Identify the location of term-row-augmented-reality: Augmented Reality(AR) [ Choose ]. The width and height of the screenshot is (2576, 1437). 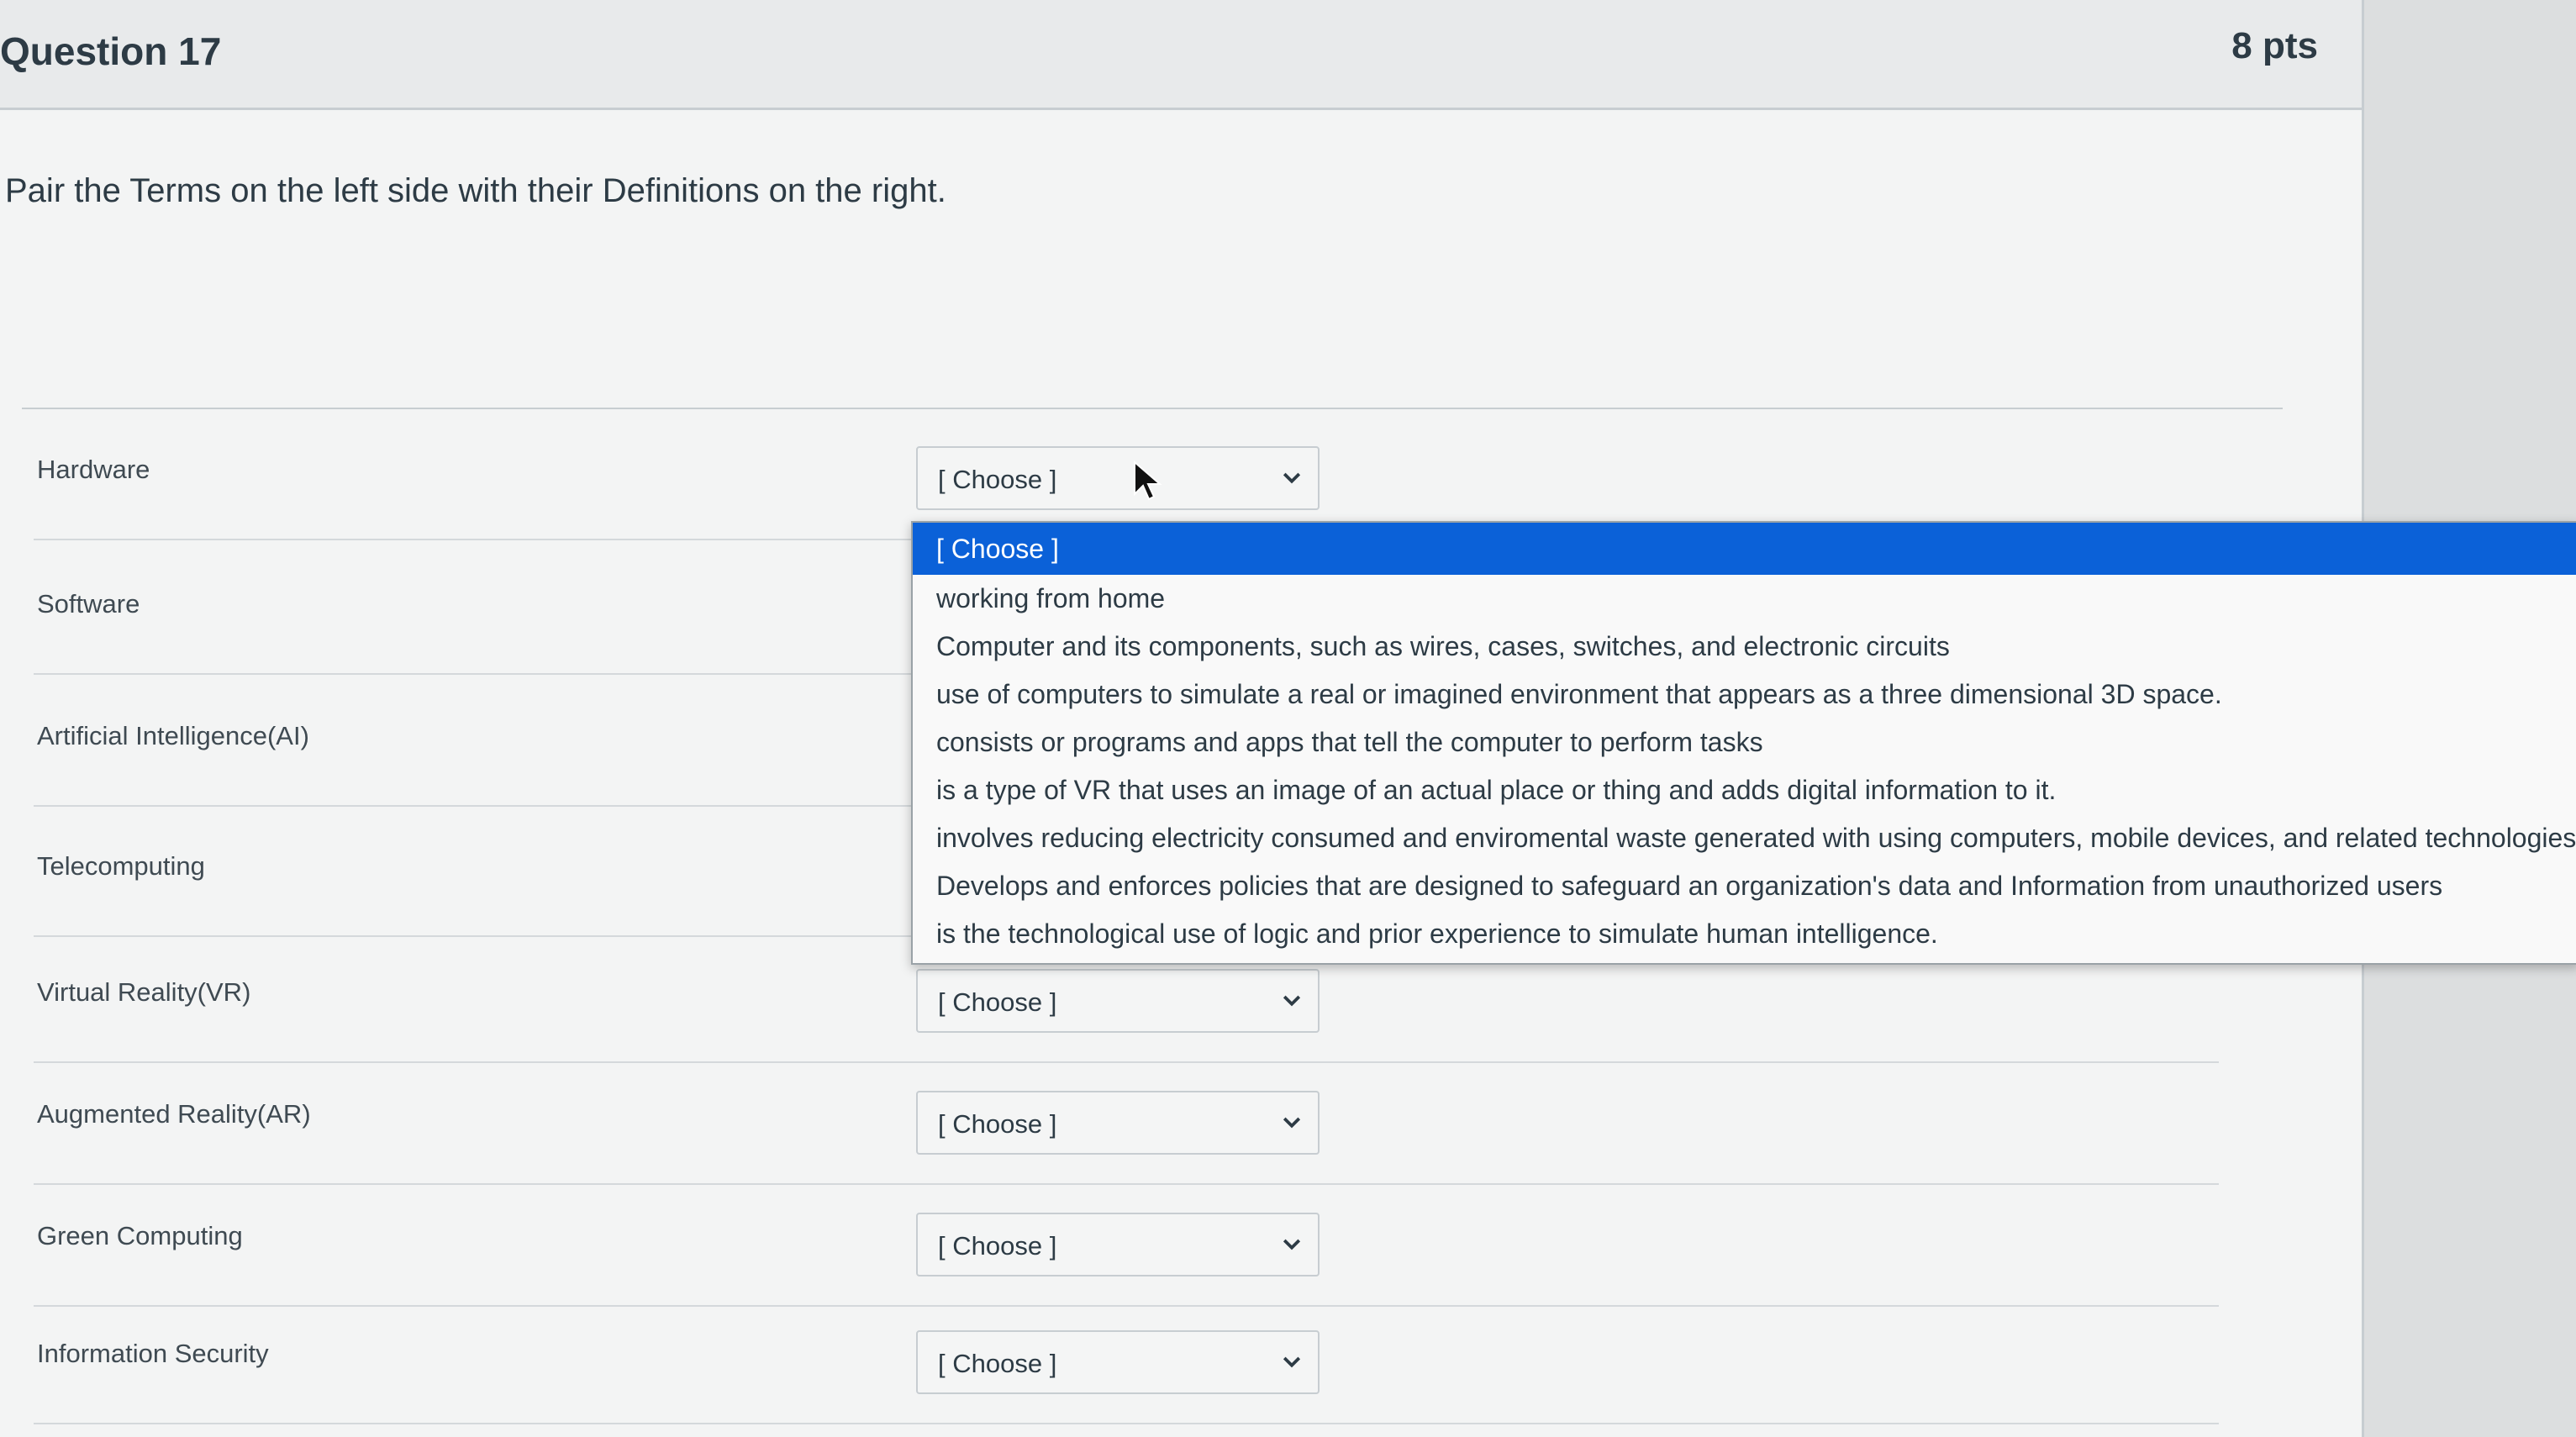
(1134, 1122).